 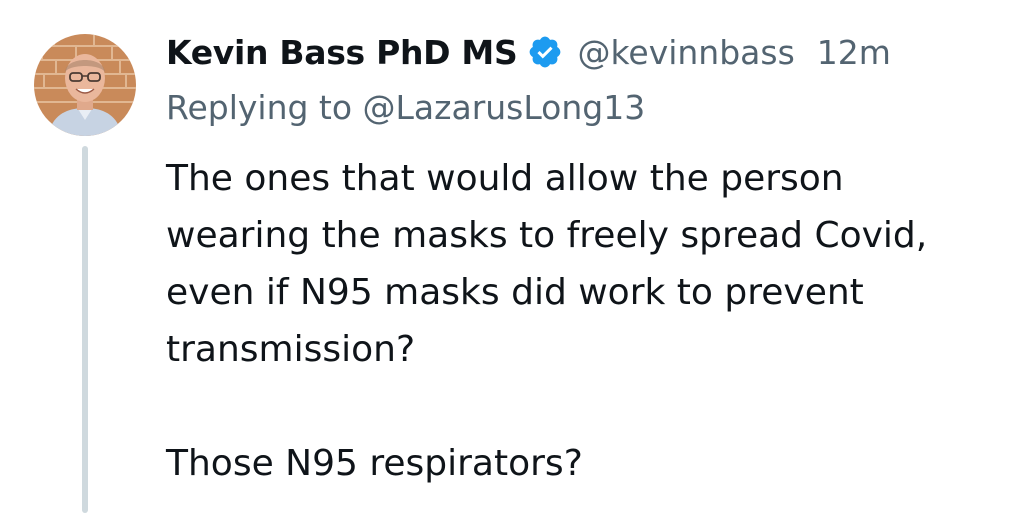 I want to click on tweet-header: Kevin Bass PhD MS @kevinnbass 12m, so click(x=528, y=52).